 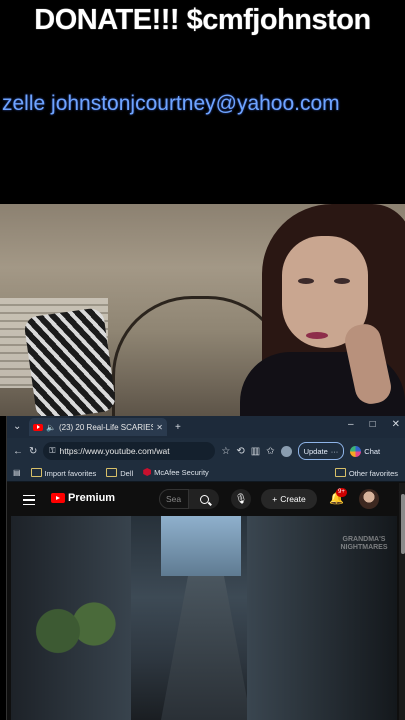 I want to click on close-window-button: ✕, so click(x=396, y=424).